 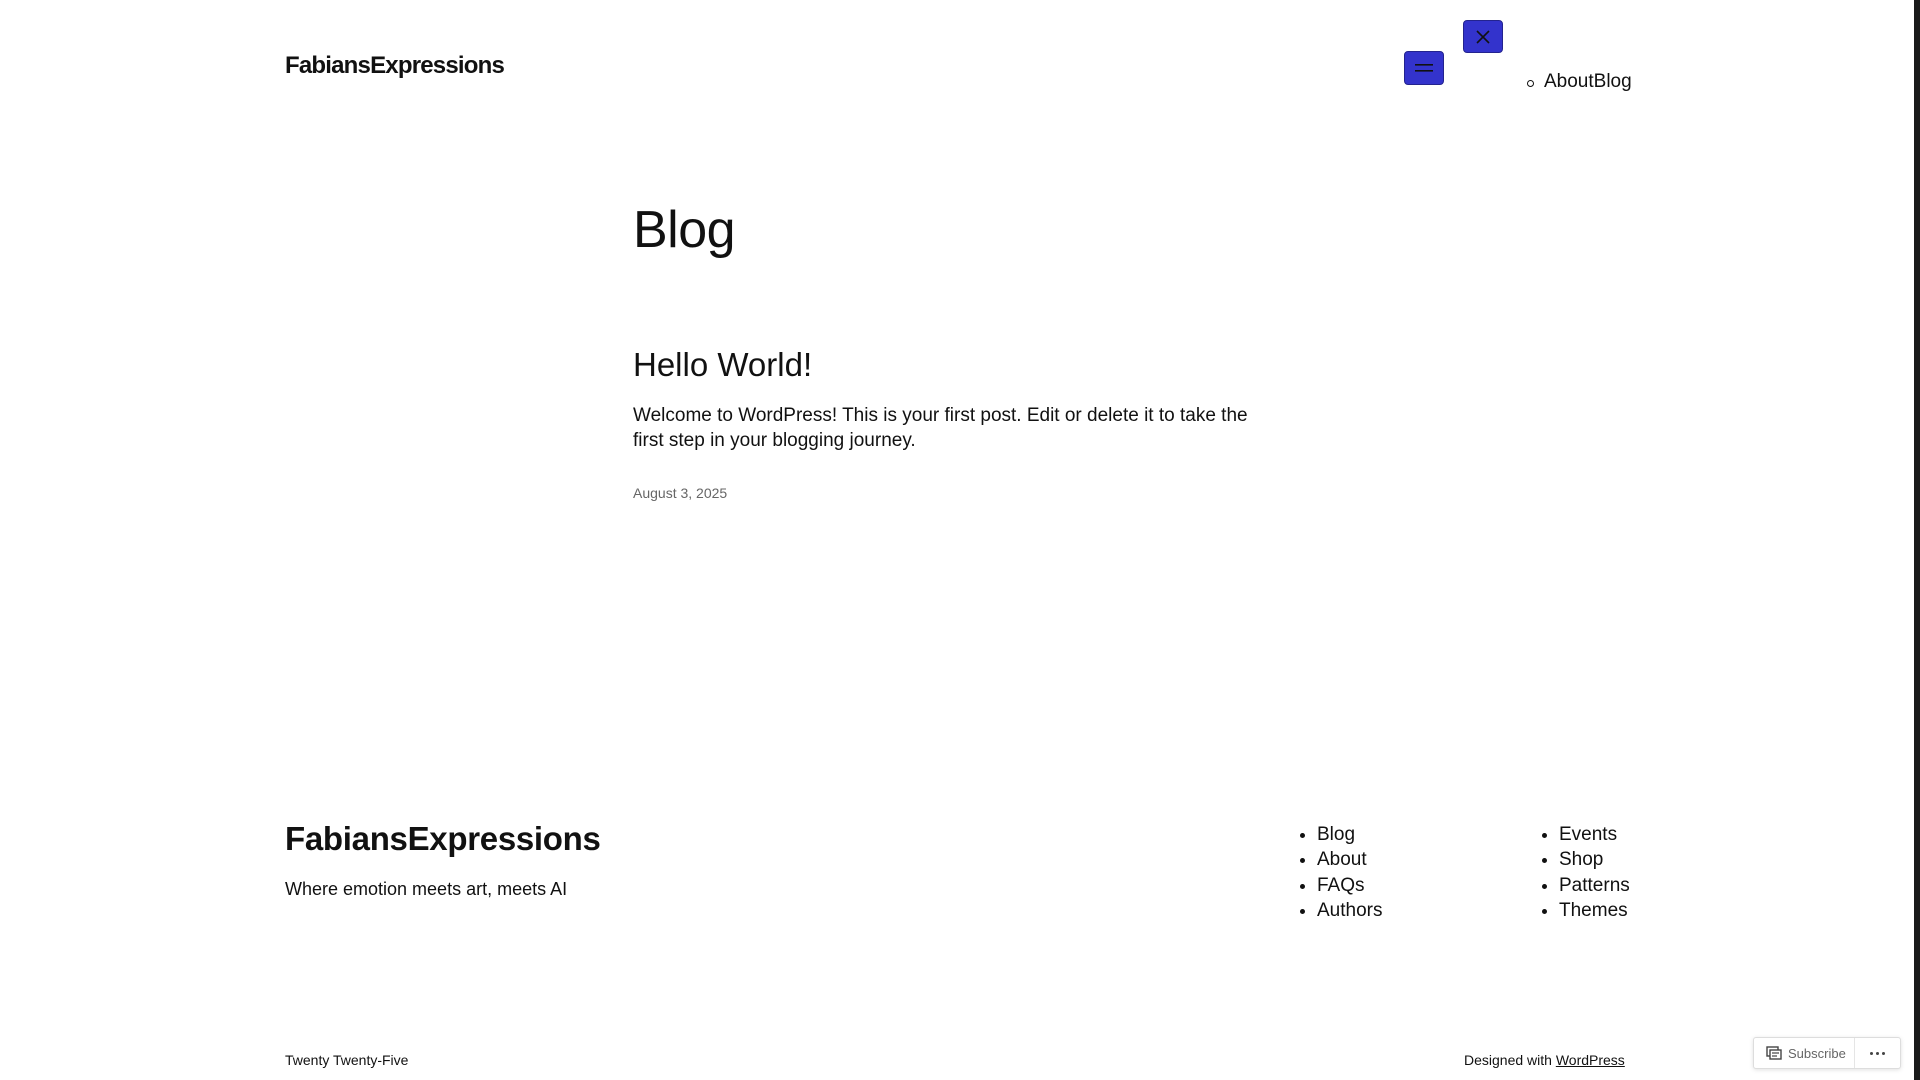 I want to click on wordpress-link: WordPress, so click(x=1590, y=1060).